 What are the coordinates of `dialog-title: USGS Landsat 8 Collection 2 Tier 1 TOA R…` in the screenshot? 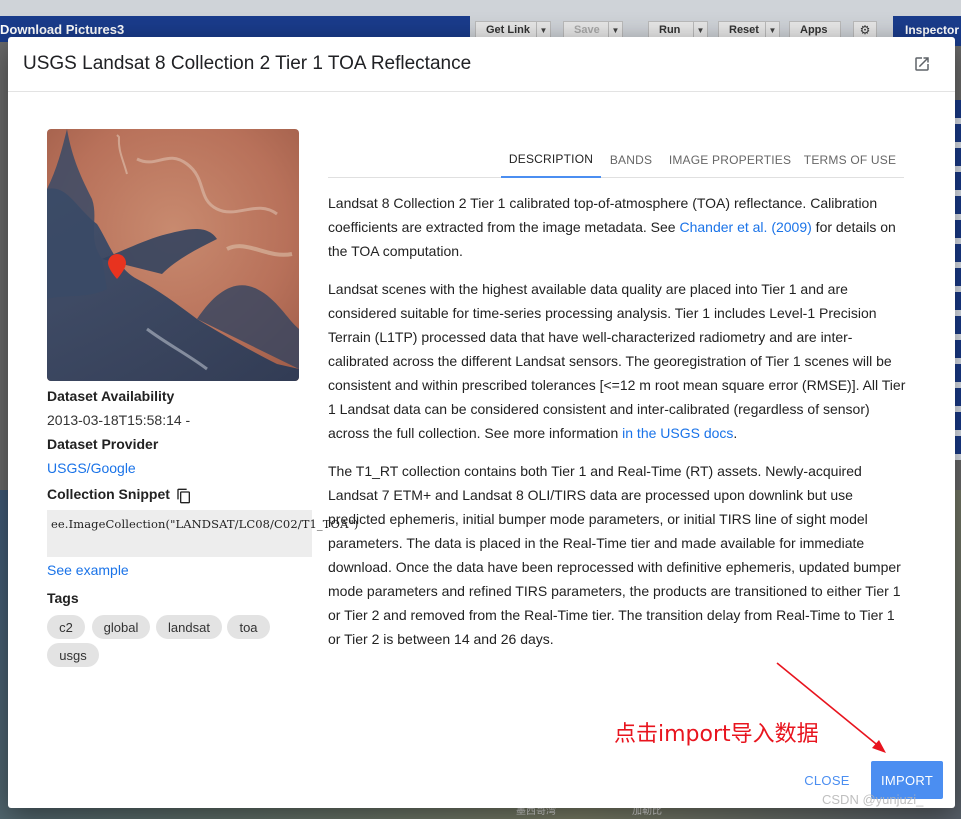 It's located at (247, 63).